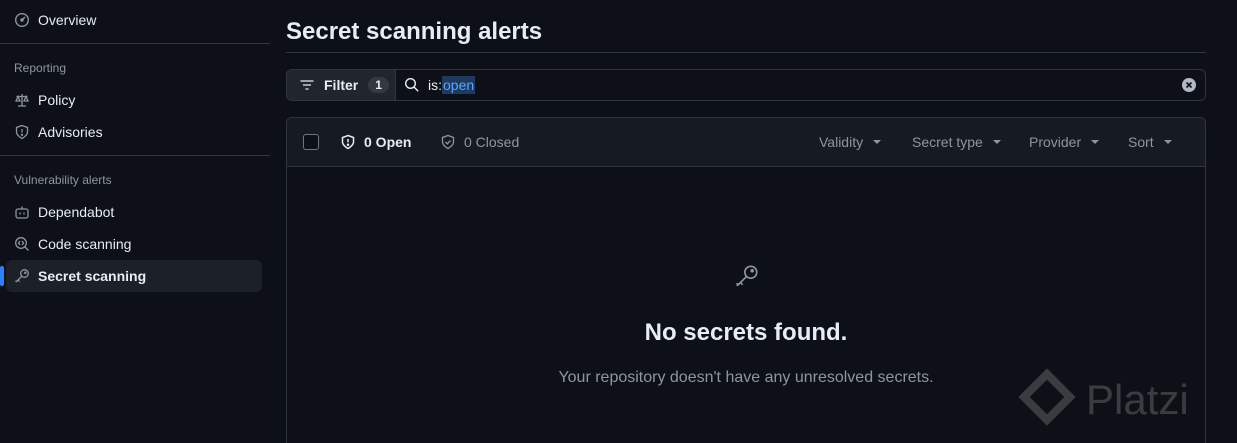 The image size is (1237, 443). Describe the element at coordinates (414, 31) in the screenshot. I see `page-title: Secret scanning alerts` at that location.